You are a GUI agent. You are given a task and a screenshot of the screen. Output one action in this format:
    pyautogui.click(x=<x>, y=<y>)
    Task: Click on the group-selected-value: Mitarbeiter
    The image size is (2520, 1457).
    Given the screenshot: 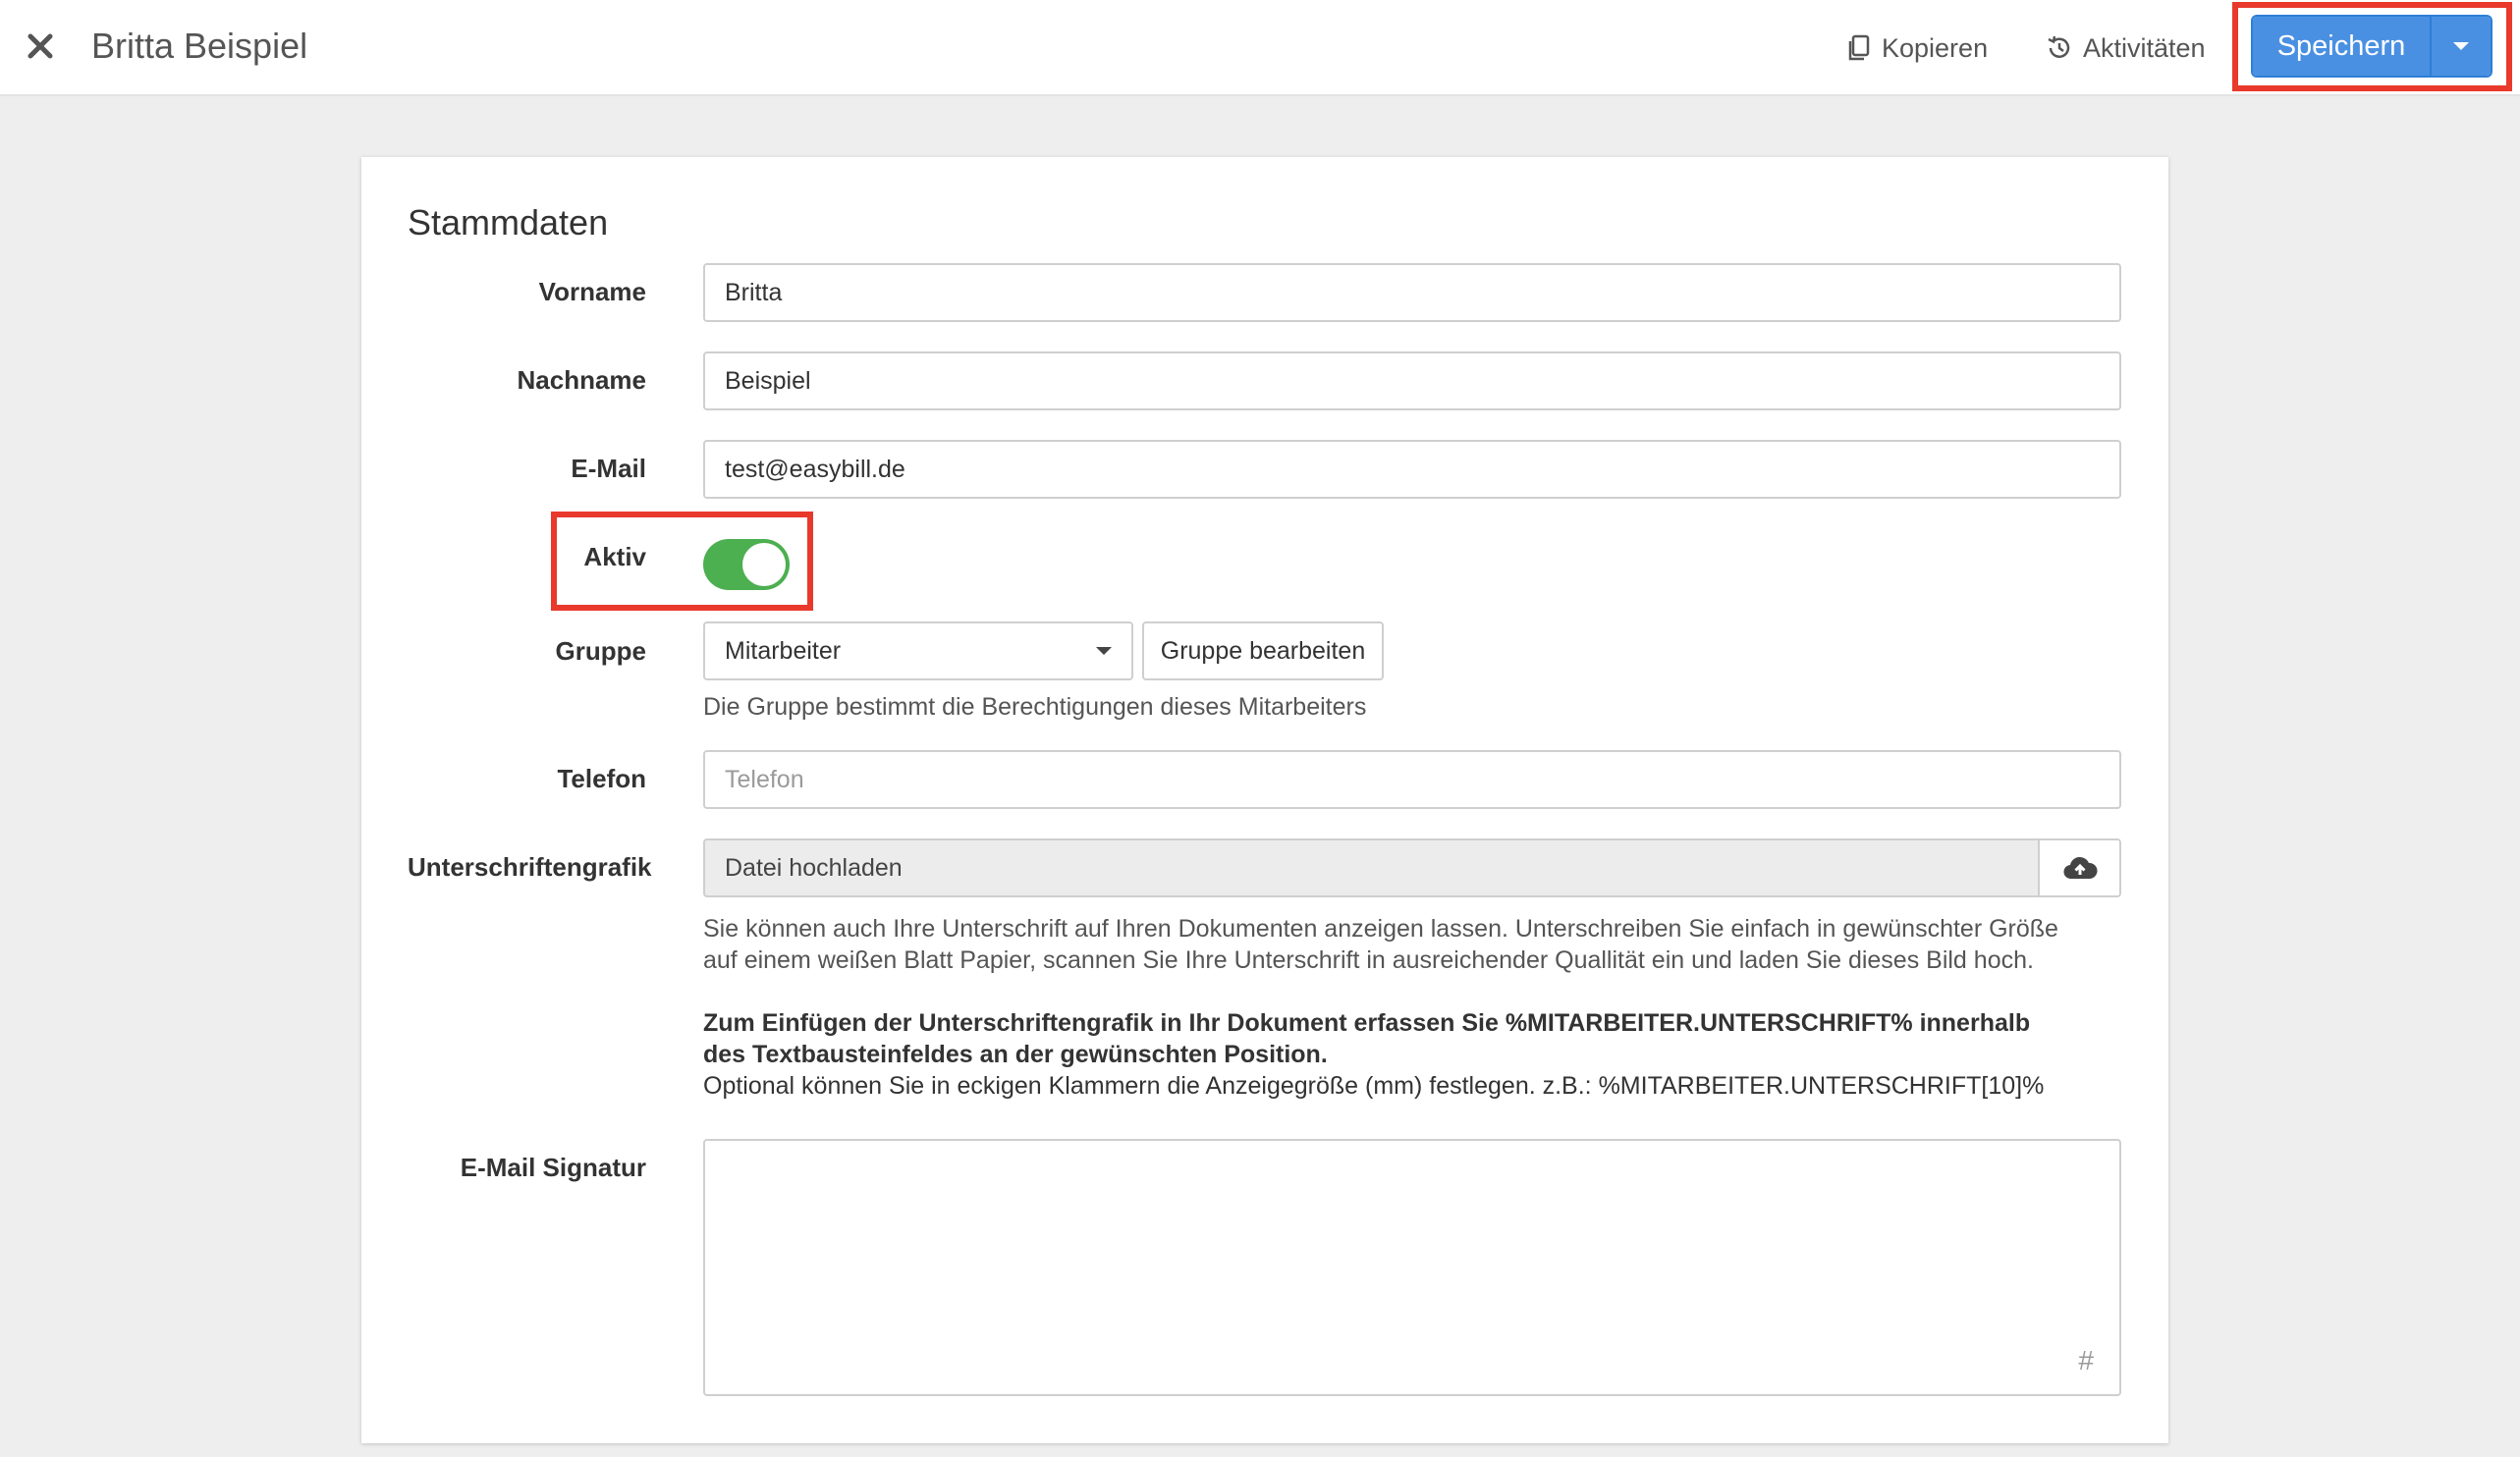 What is the action you would take?
    pyautogui.click(x=783, y=651)
    